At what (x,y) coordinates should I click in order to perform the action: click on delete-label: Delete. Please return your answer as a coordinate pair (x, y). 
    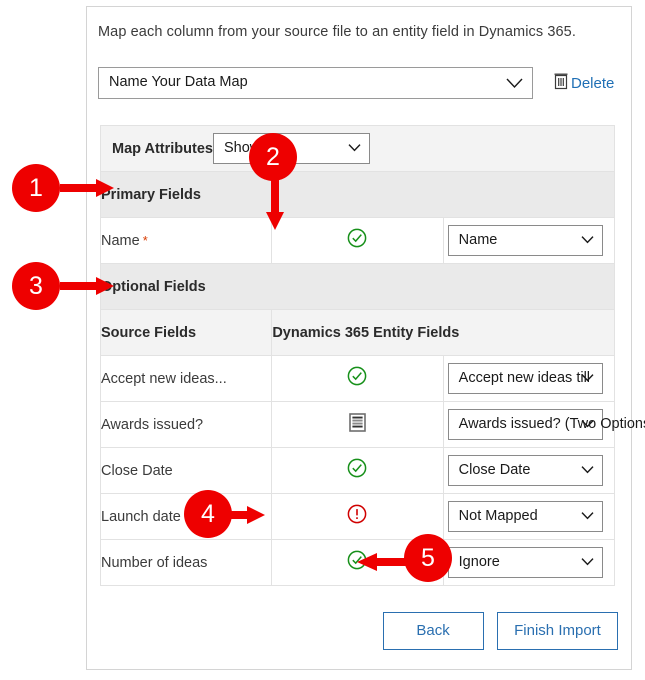
    Looking at the image, I should click on (593, 83).